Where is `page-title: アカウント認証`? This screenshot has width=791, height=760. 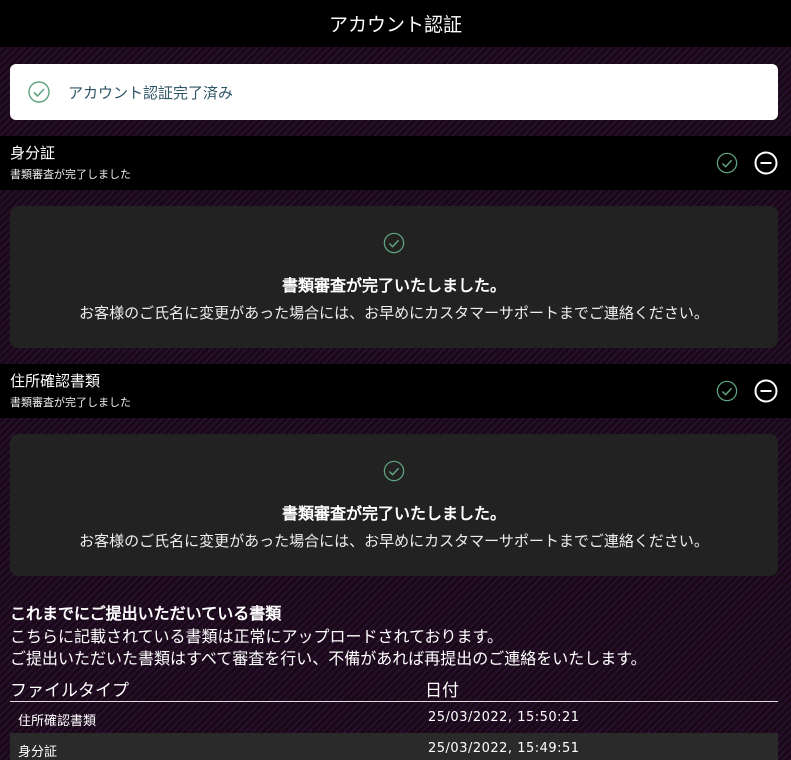 page-title: アカウント認証 is located at coordinates (395, 25).